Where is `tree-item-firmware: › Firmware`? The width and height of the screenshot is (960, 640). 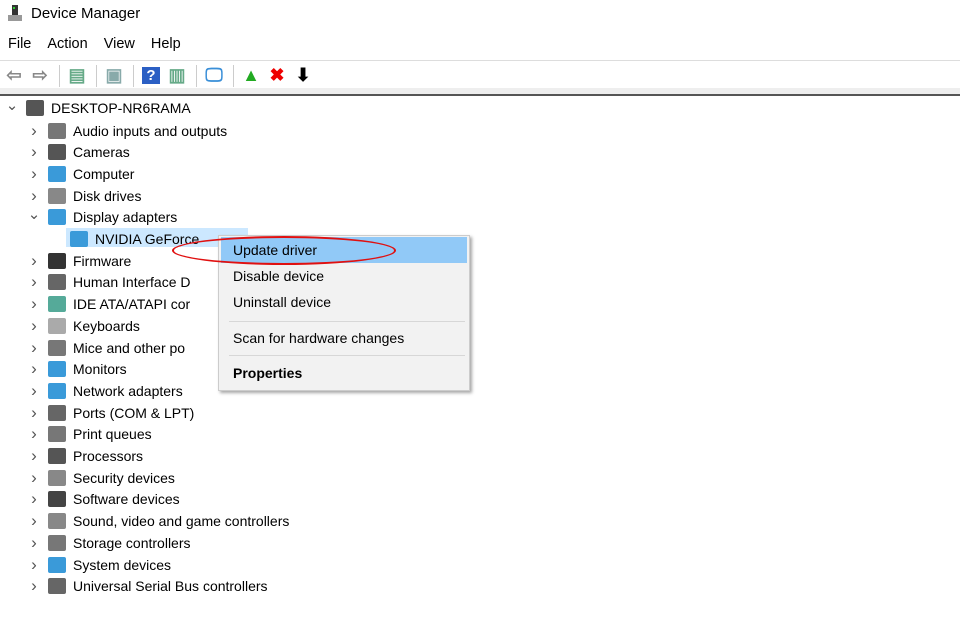 tree-item-firmware: › Firmware is located at coordinates (79, 260).